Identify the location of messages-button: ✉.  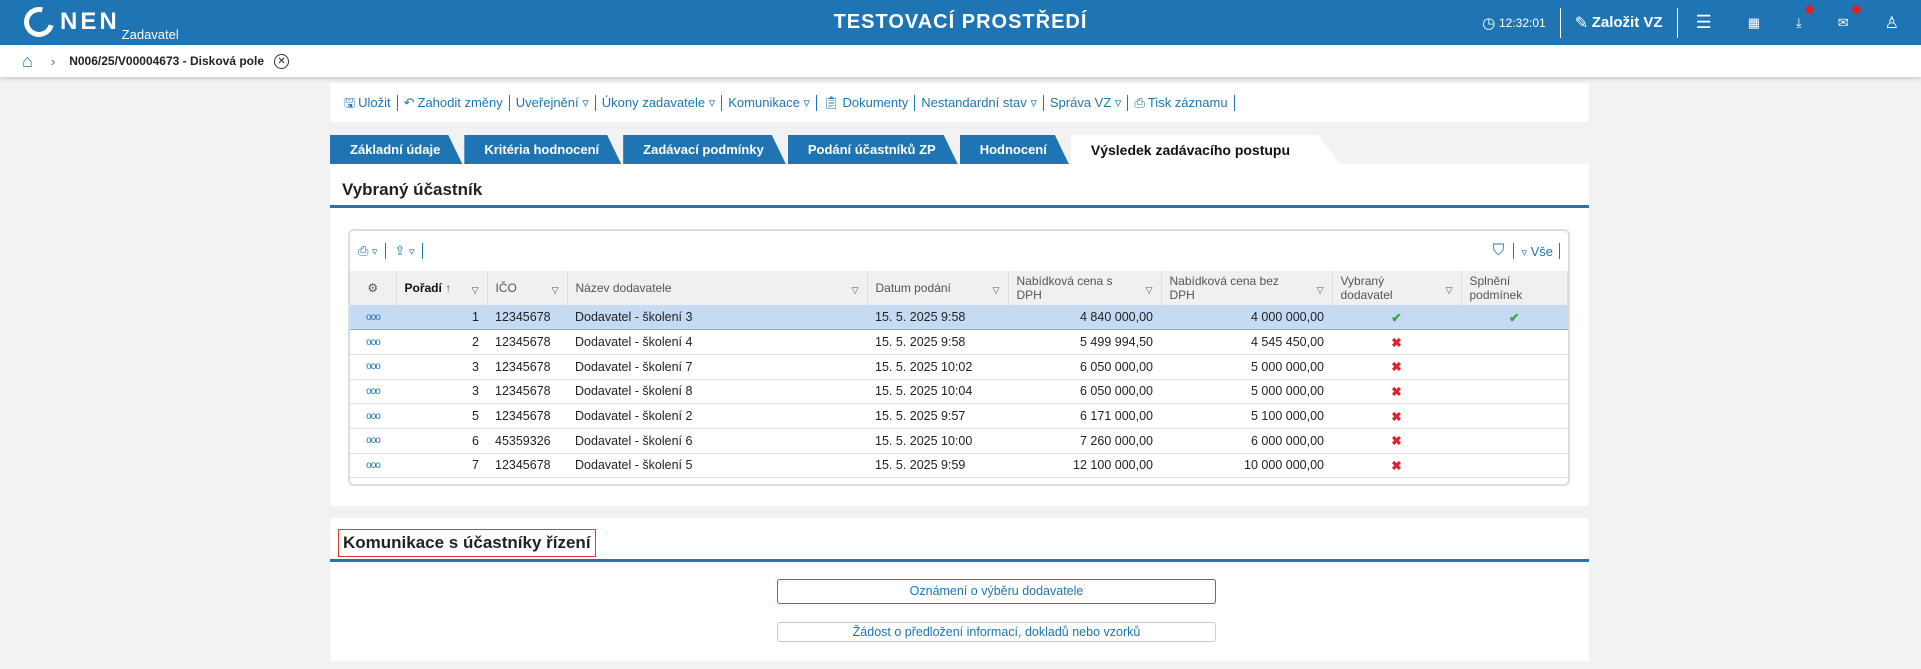
(1843, 20).